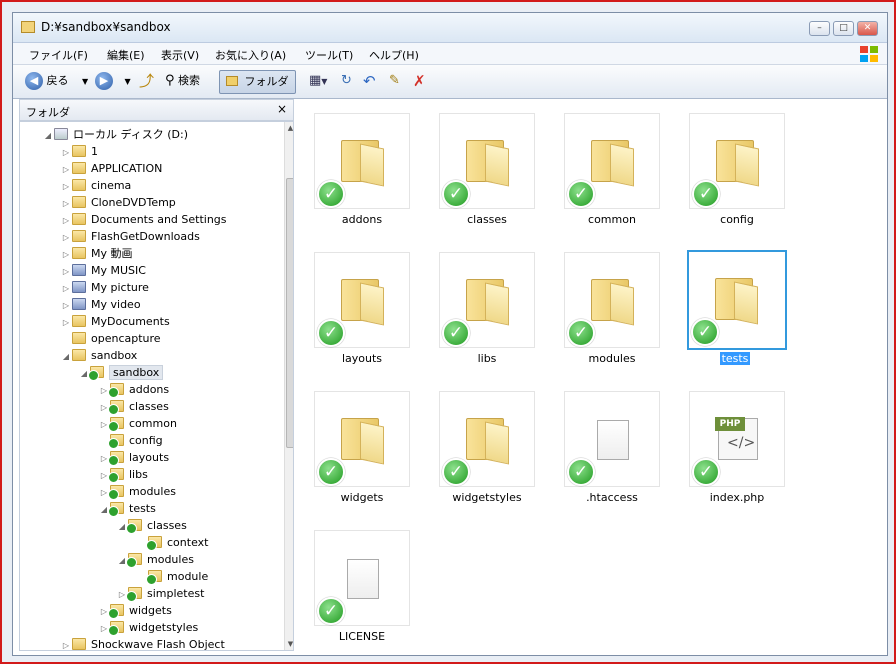  I want to click on undo-icon: ↶, so click(369, 82).